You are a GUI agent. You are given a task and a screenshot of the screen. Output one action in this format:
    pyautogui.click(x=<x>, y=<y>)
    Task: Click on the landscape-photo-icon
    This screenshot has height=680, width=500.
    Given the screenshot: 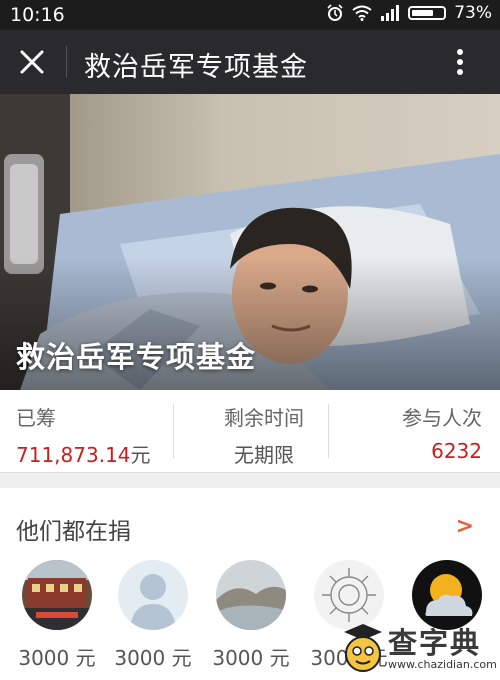 What is the action you would take?
    pyautogui.click(x=251, y=595)
    